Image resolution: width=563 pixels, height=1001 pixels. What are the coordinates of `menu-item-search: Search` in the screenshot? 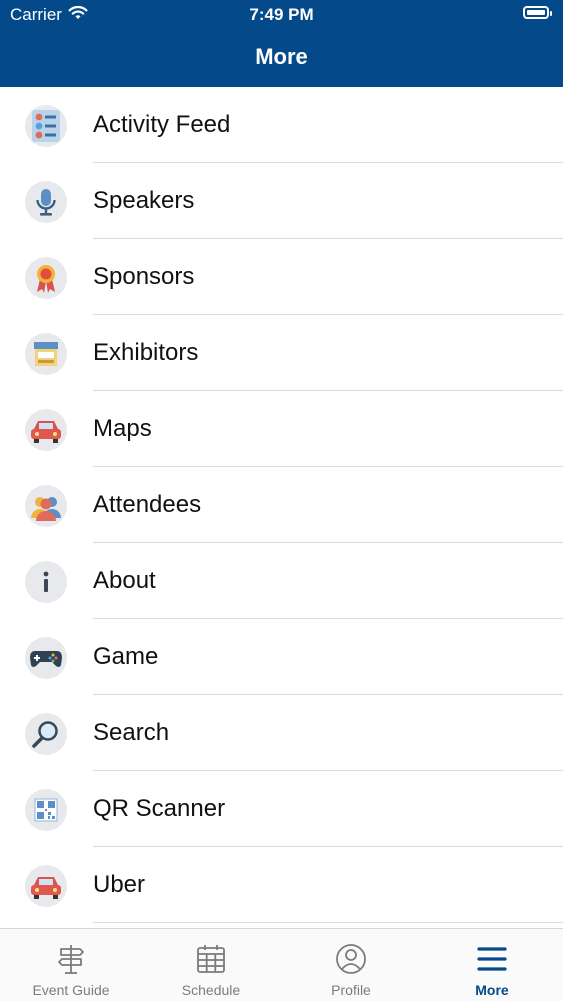 It's located at (281, 733).